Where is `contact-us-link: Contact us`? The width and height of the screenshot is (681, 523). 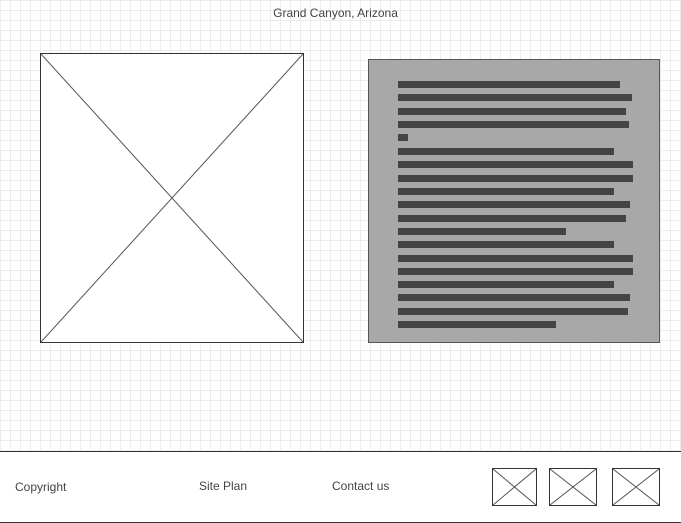
contact-us-link: Contact us is located at coordinates (360, 486).